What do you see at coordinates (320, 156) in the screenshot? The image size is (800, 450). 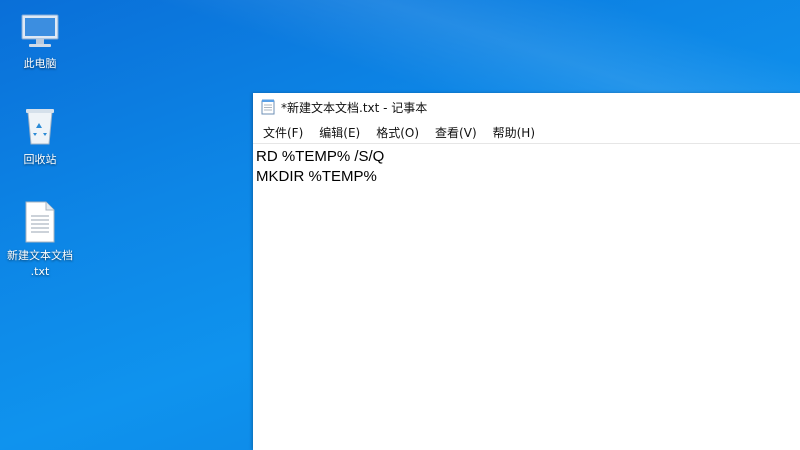 I see `editor-line: RD %TEMP% /S/Q` at bounding box center [320, 156].